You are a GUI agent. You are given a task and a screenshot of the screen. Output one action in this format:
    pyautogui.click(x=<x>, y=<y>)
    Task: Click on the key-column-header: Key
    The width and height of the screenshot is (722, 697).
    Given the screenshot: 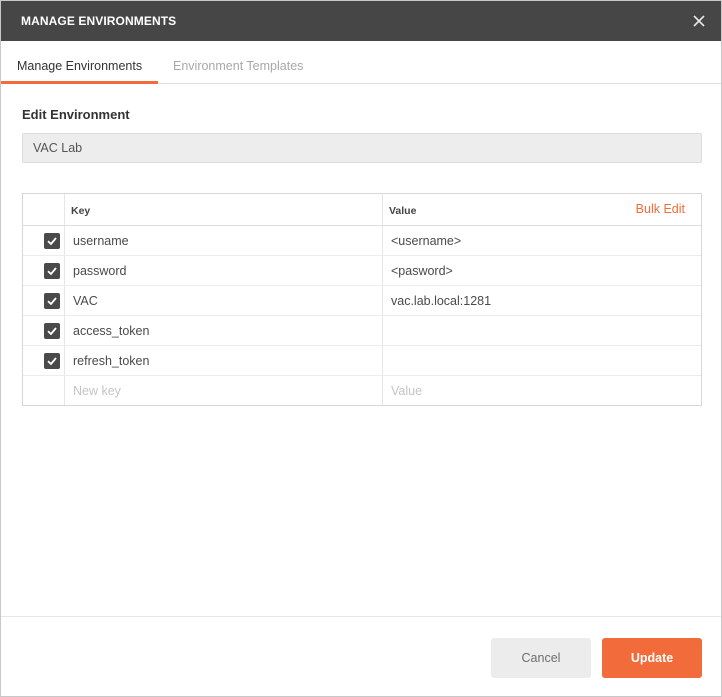 What is the action you would take?
    pyautogui.click(x=81, y=211)
    